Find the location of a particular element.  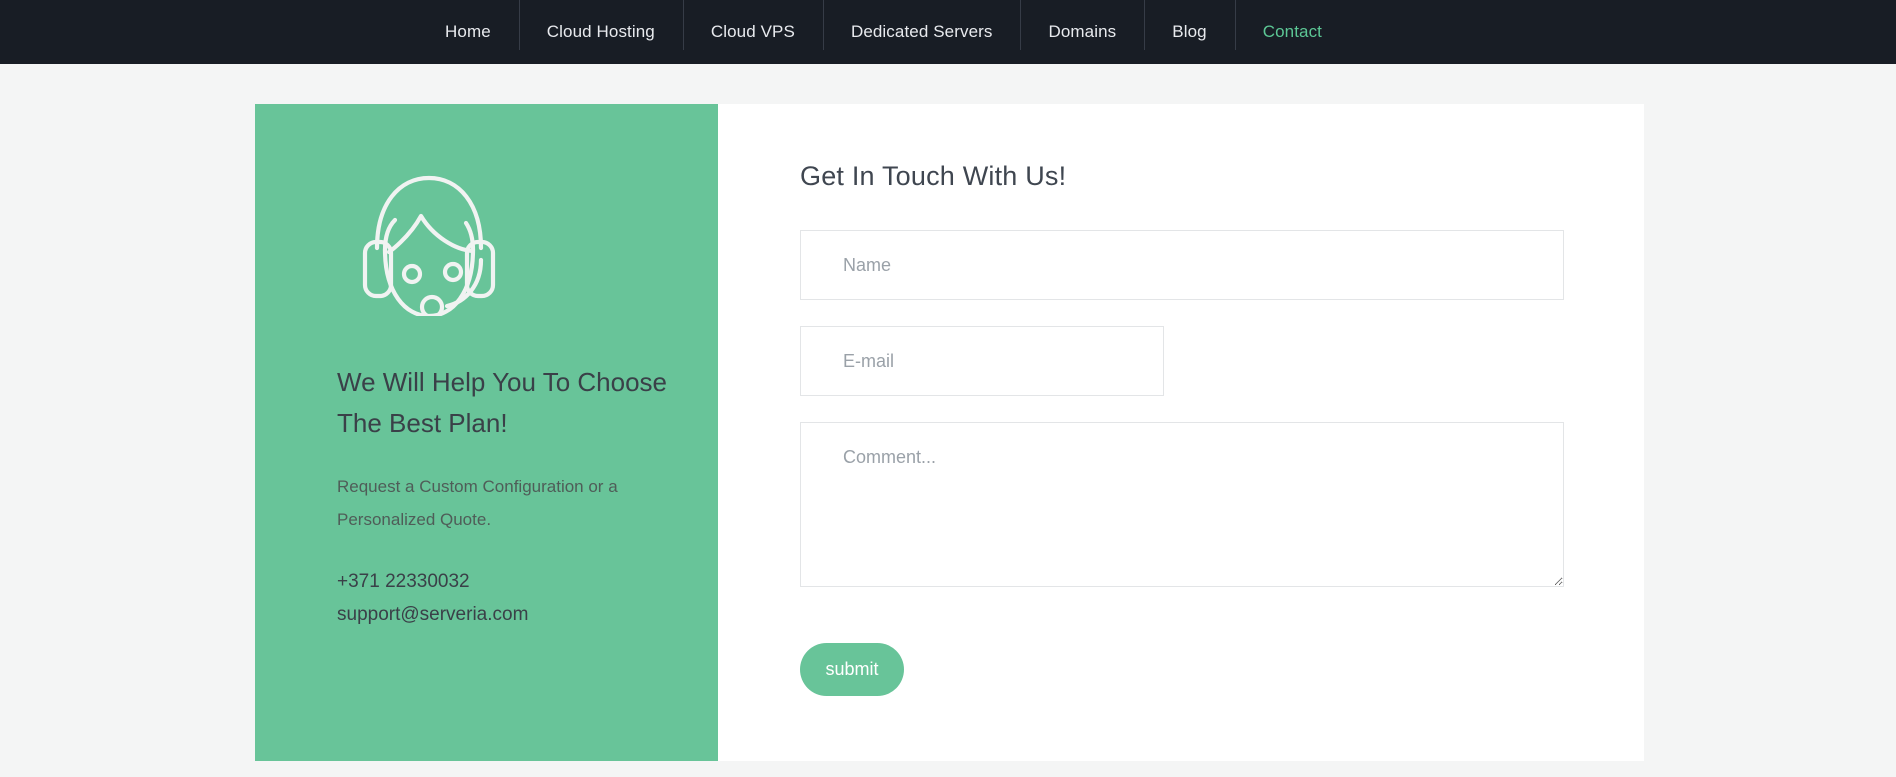

name-input is located at coordinates (1182, 265).